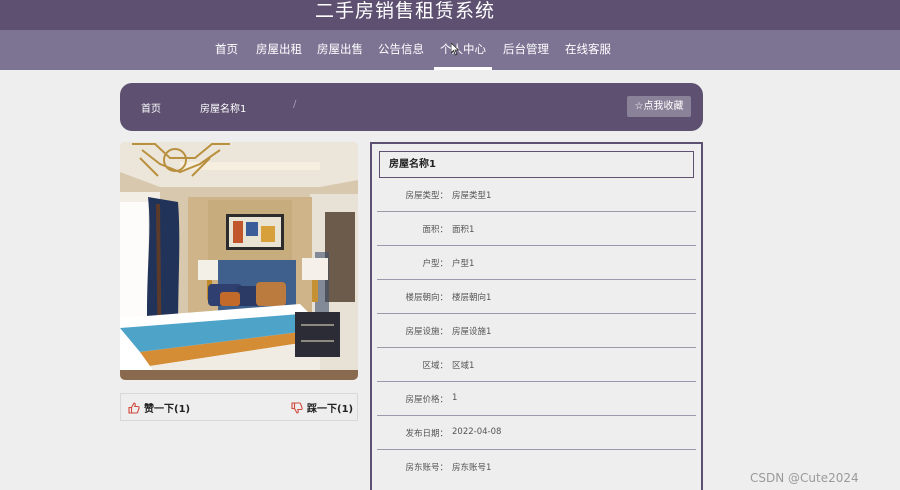  Describe the element at coordinates (426, 196) in the screenshot. I see `detail-label: 房屋类型：` at that location.